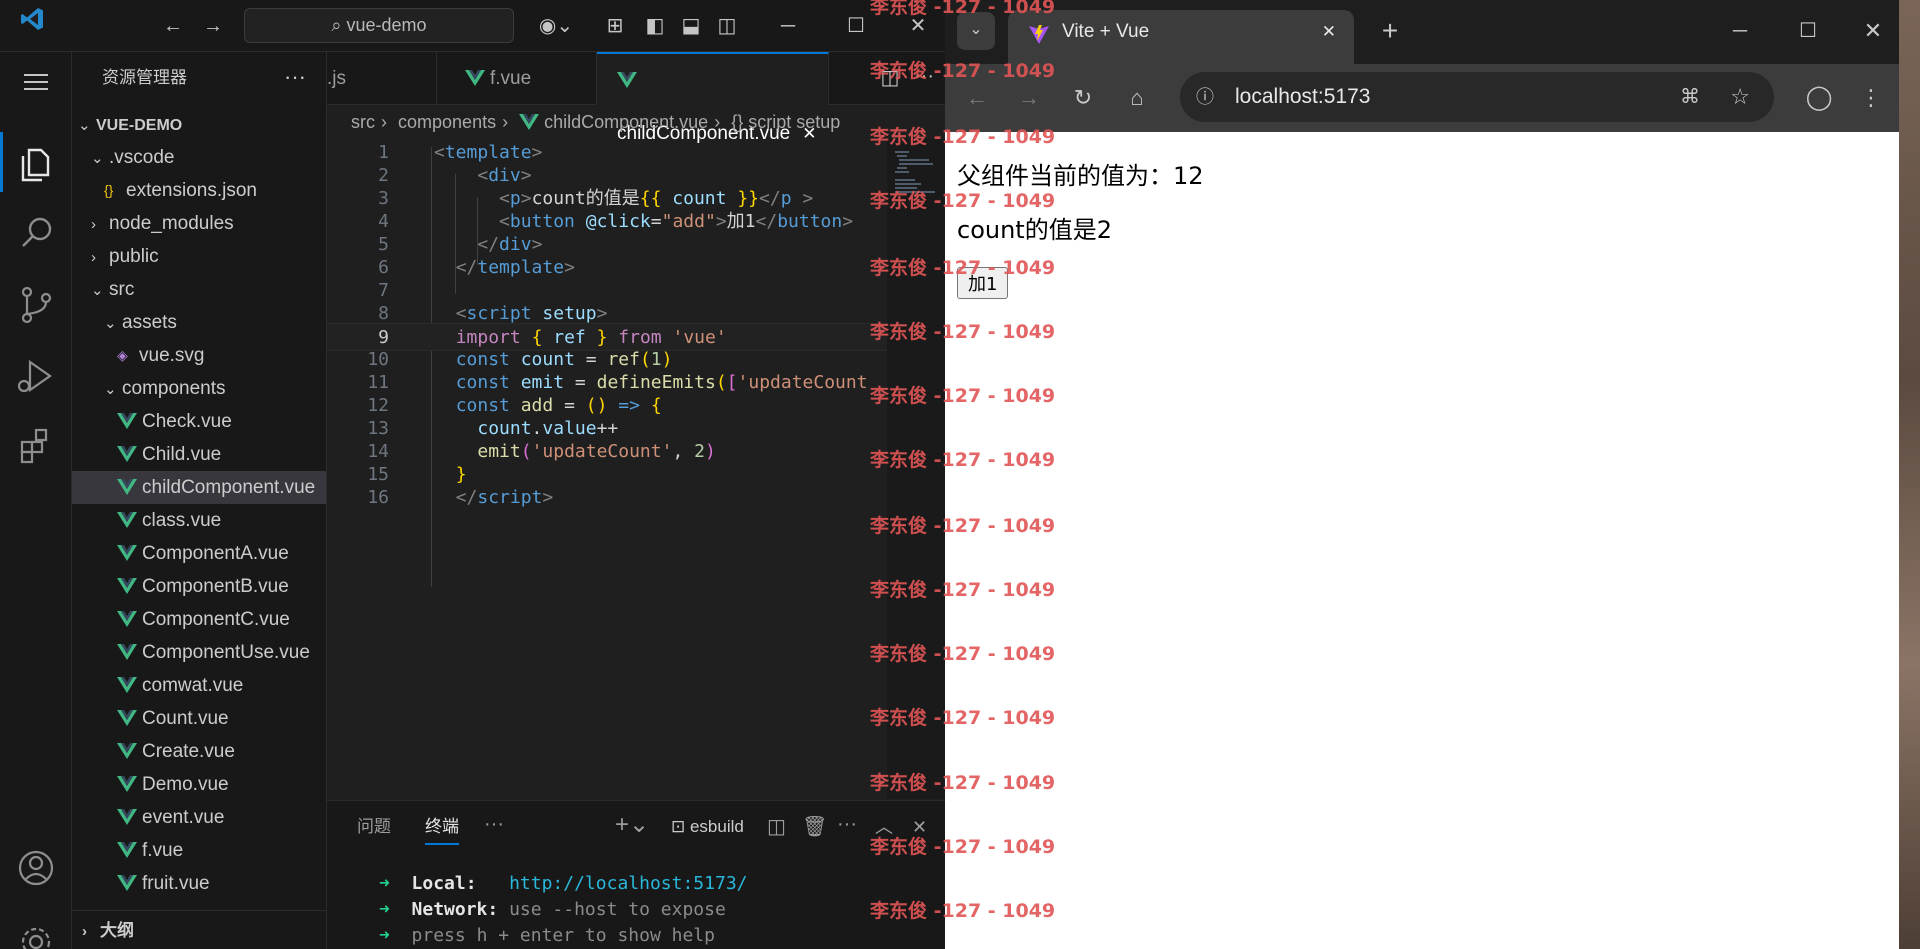 The height and width of the screenshot is (949, 1920). What do you see at coordinates (1137, 98) in the screenshot?
I see `home-icon: ⌂` at bounding box center [1137, 98].